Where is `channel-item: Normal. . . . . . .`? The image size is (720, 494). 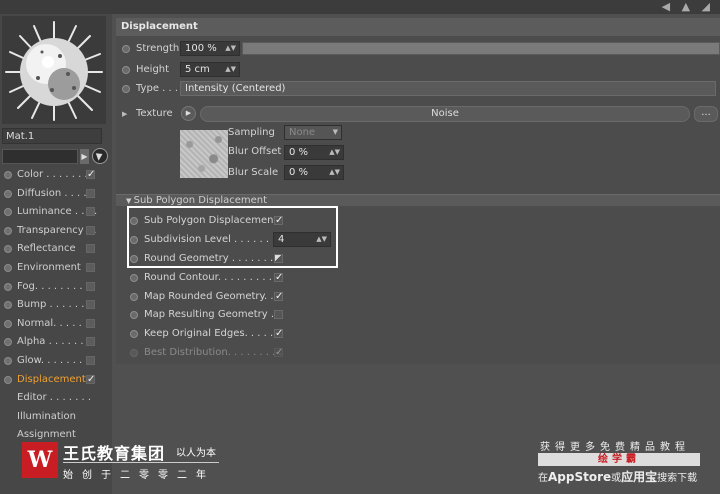
channel-item: Normal. . . . . . . is located at coordinates (56, 324).